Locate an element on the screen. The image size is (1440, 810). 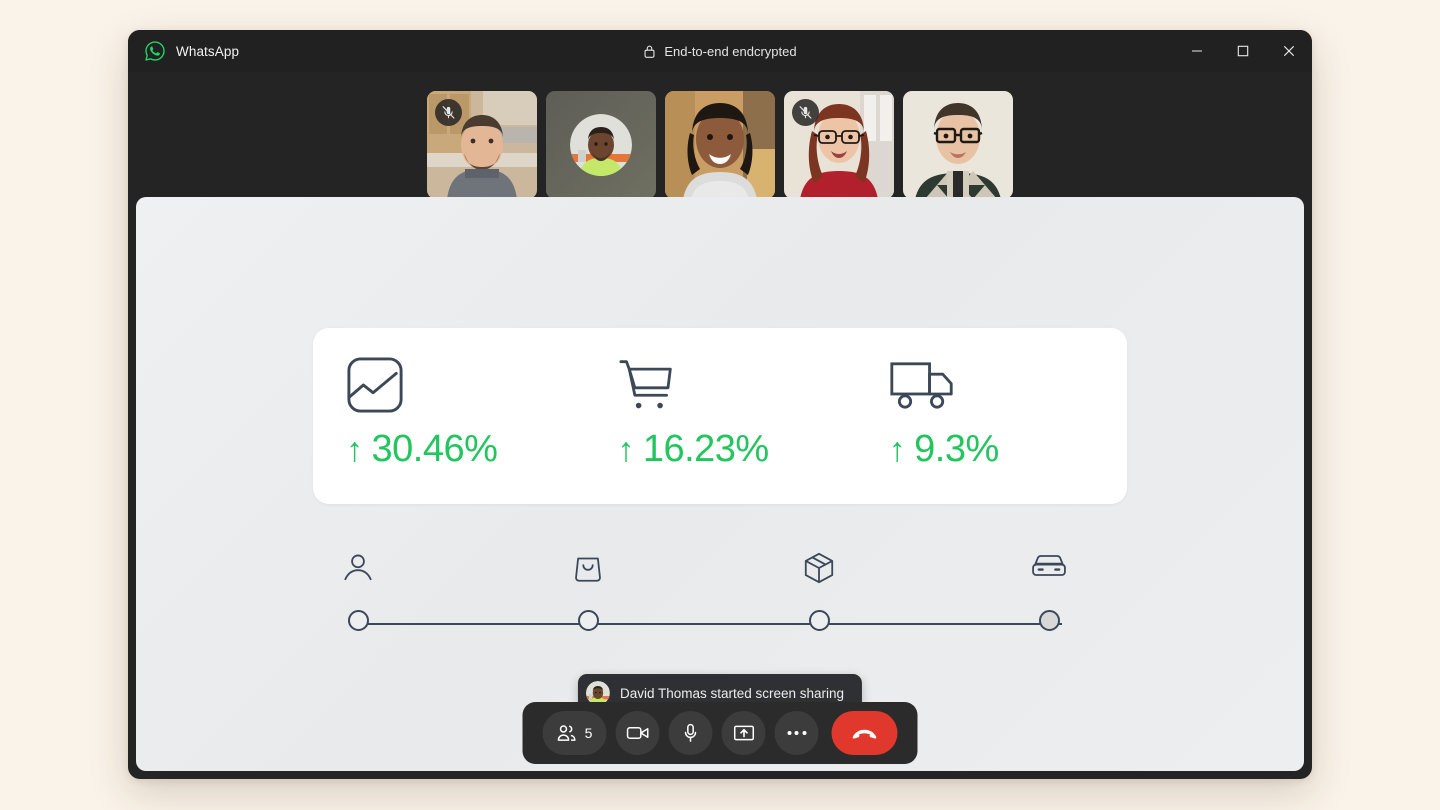
microphone-icon is located at coordinates (691, 733).